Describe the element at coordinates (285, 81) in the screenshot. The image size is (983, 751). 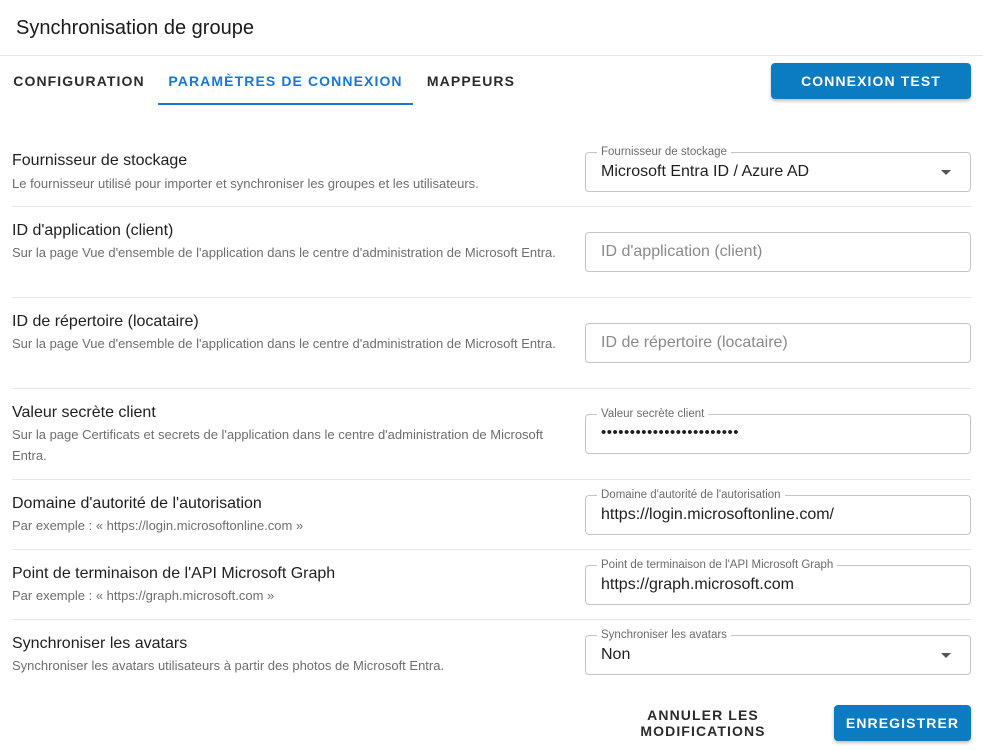
I see `tab-connection-settings: PARAMÈTRES DE CONNEXION` at that location.